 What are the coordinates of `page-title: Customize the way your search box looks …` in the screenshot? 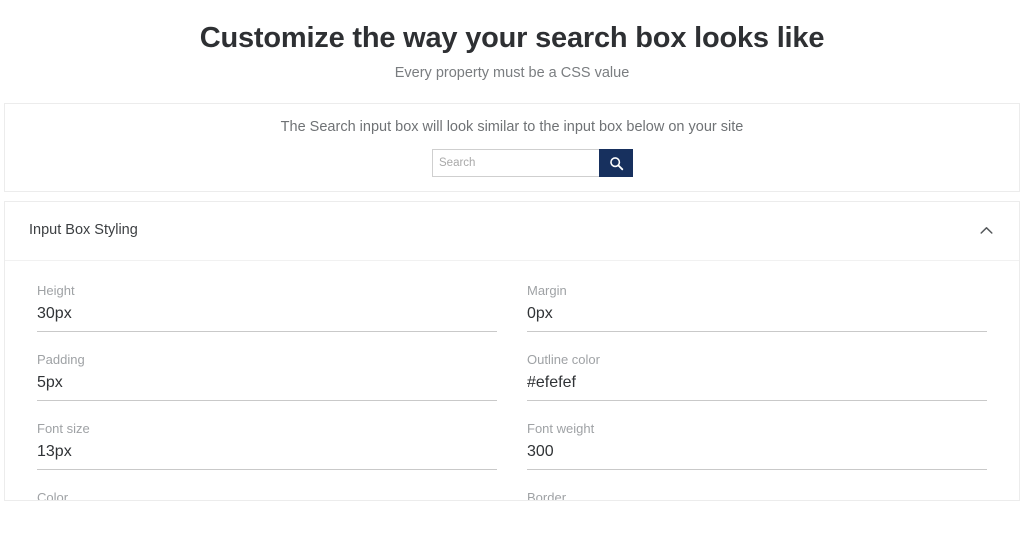 It's located at (512, 38).